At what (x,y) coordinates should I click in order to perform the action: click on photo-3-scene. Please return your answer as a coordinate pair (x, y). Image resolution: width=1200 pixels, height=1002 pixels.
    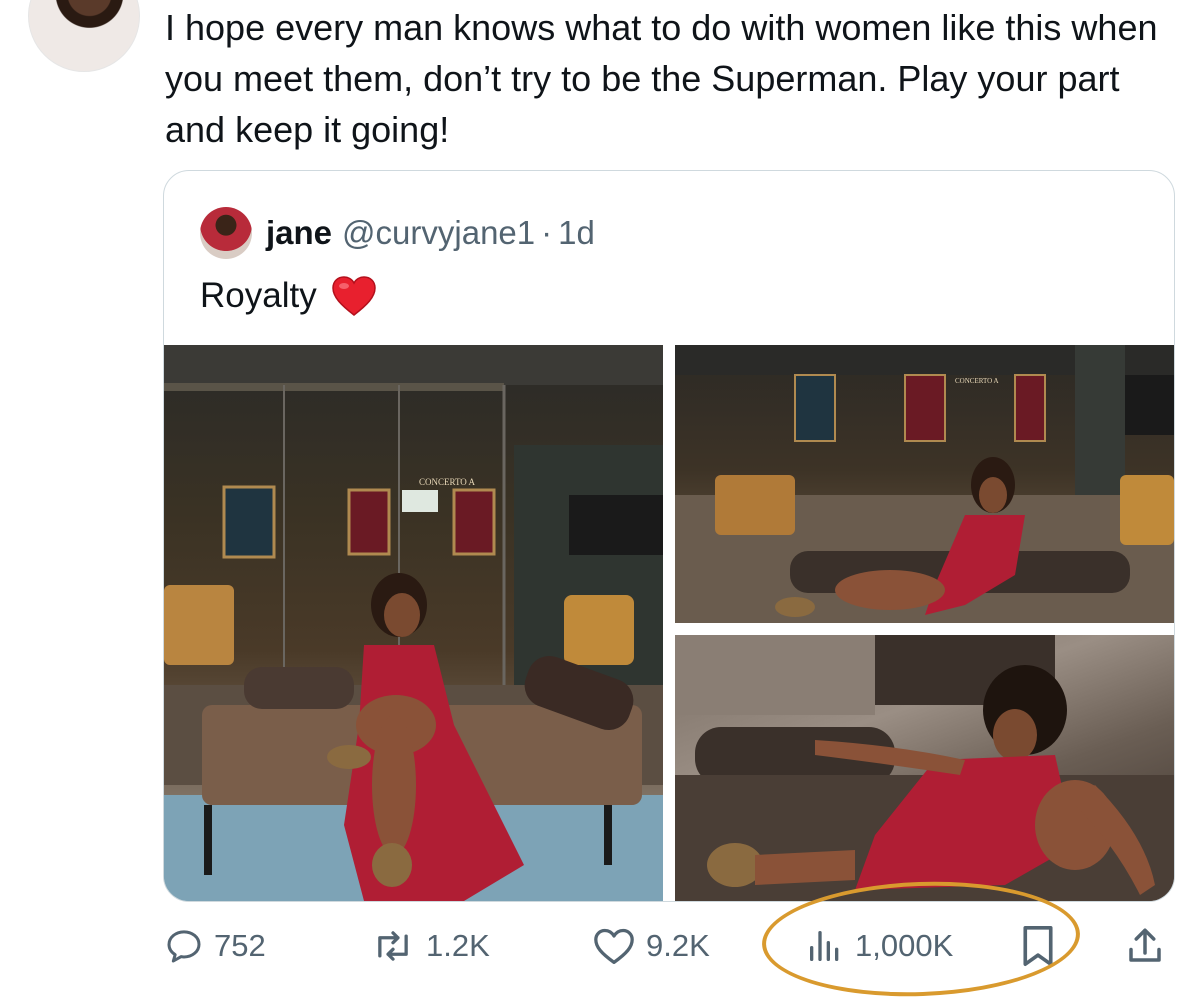
    Looking at the image, I should click on (924, 768).